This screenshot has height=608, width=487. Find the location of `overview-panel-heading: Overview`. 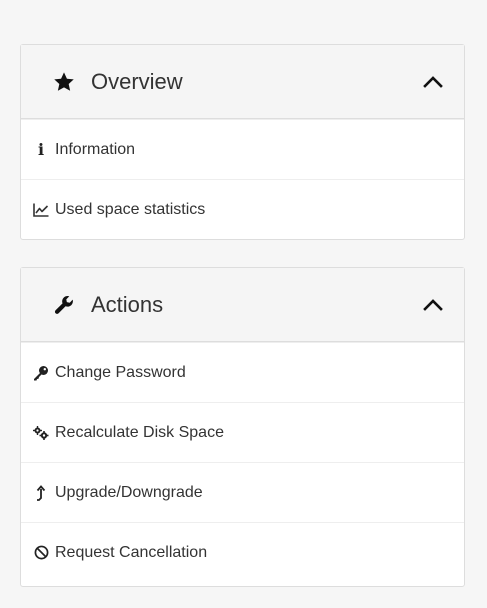

overview-panel-heading: Overview is located at coordinates (242, 82).